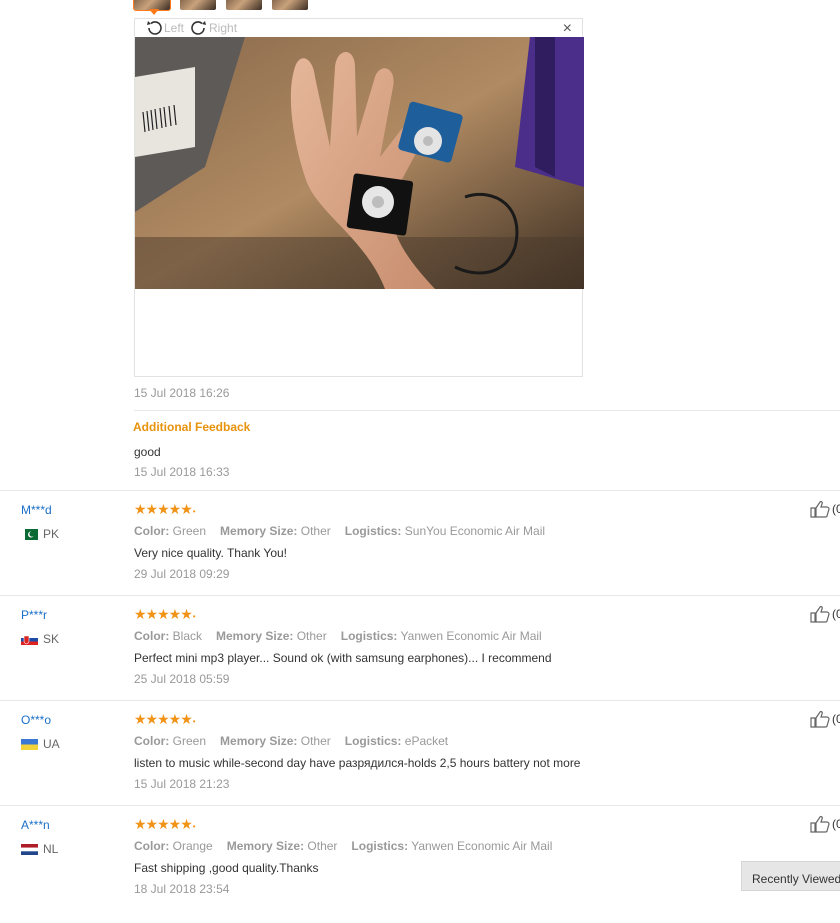  Describe the element at coordinates (182, 679) in the screenshot. I see `review-date: 25 Jul 2018 05:59` at that location.